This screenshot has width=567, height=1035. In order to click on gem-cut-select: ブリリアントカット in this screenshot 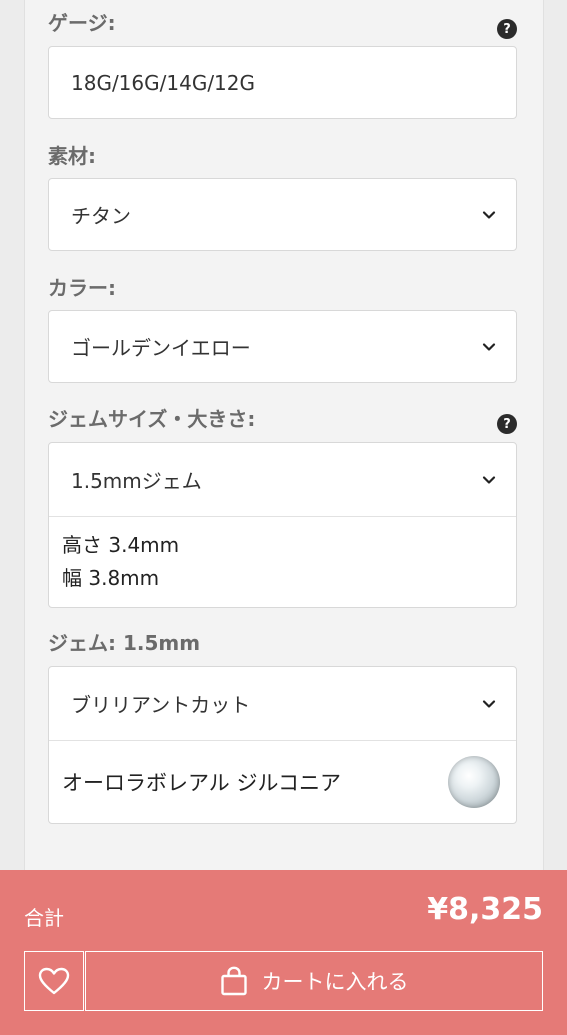, I will do `click(282, 703)`.